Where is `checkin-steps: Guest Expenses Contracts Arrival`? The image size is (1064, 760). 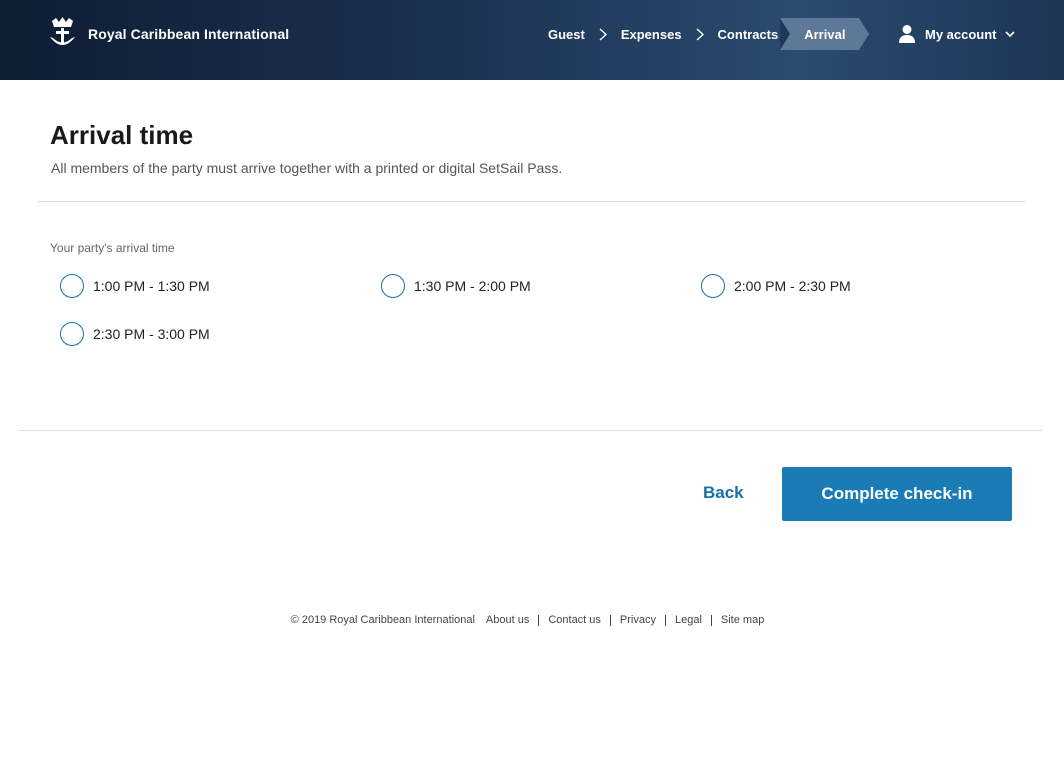 checkin-steps: Guest Expenses Contracts Arrival is located at coordinates (709, 34).